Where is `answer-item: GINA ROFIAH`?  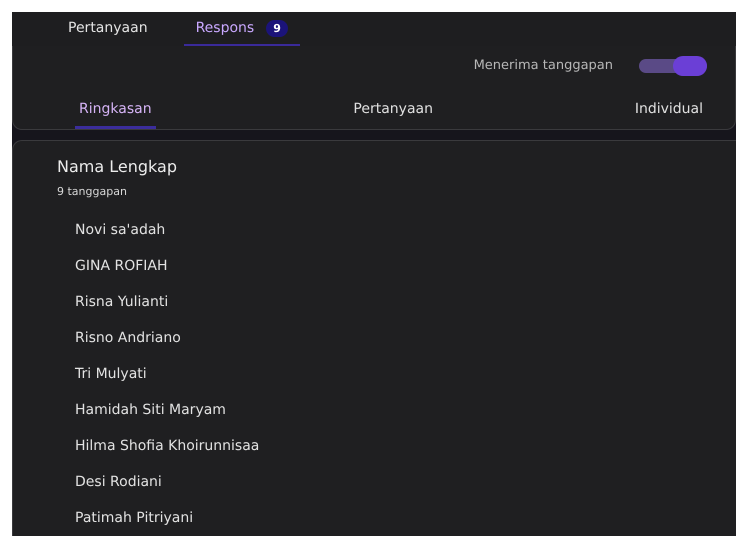
answer-item: GINA ROFIAH is located at coordinates (121, 266).